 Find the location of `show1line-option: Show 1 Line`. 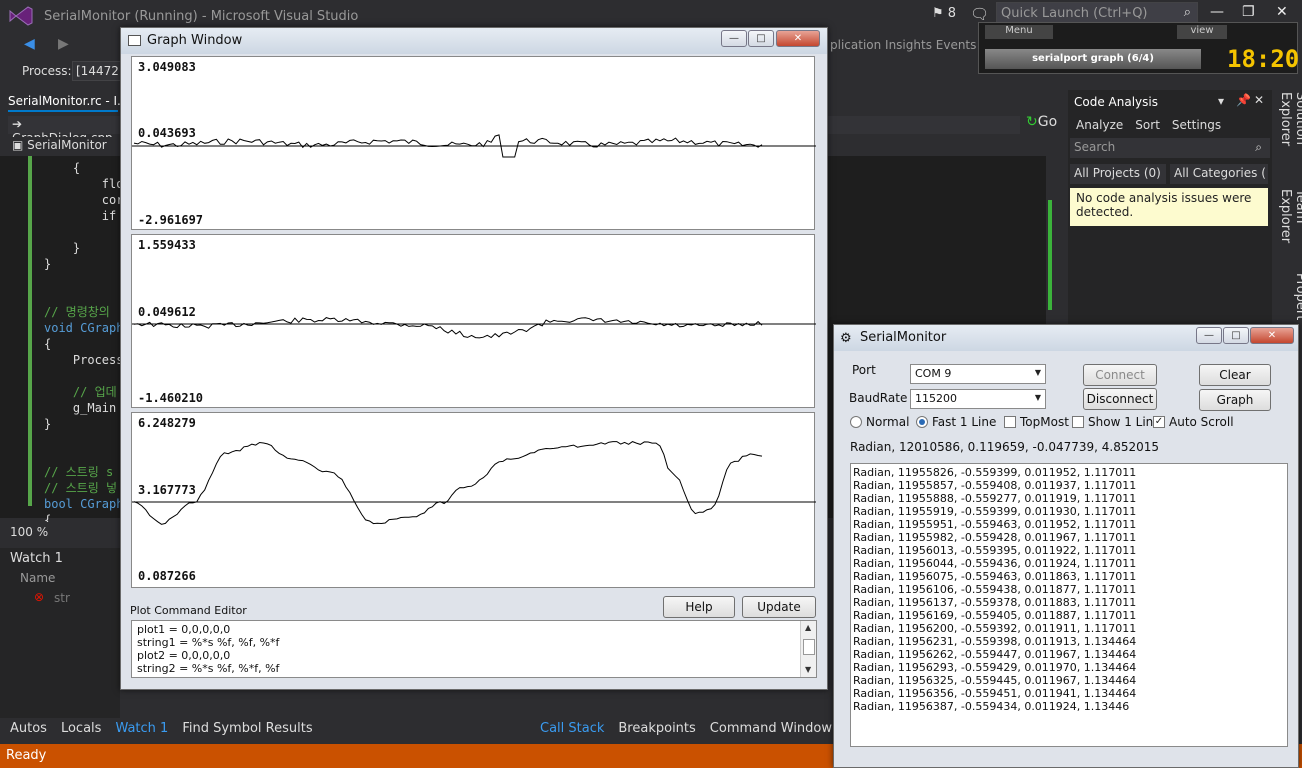

show1line-option: Show 1 Line is located at coordinates (1116, 422).